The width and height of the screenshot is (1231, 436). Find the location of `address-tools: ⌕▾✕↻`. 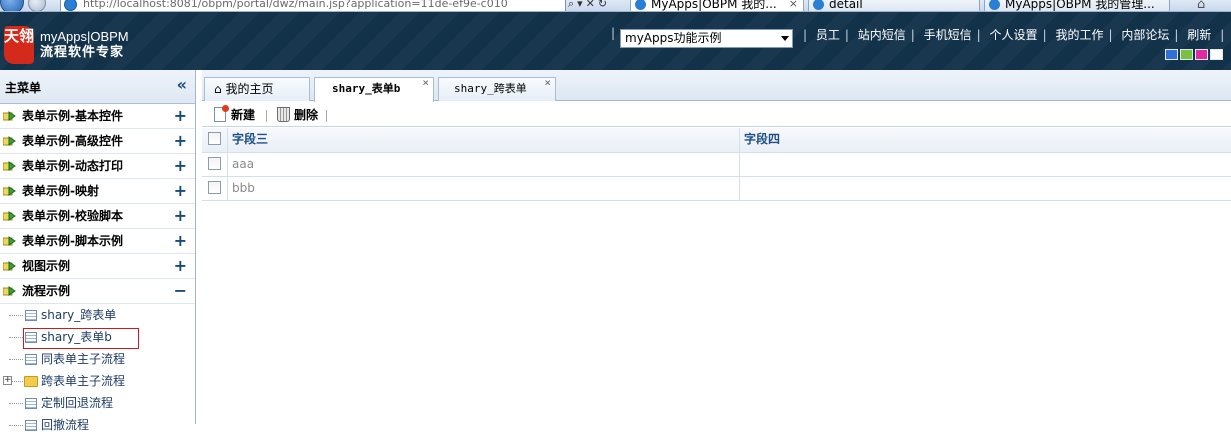

address-tools: ⌕▾✕↻ is located at coordinates (589, 5).